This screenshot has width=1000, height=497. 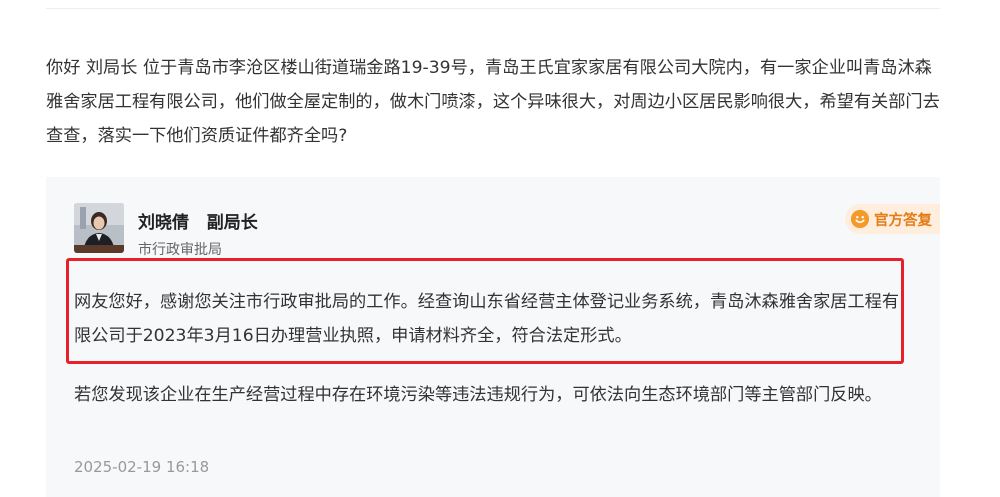 I want to click on official-reply-badge: 官方答复, so click(x=892, y=219).